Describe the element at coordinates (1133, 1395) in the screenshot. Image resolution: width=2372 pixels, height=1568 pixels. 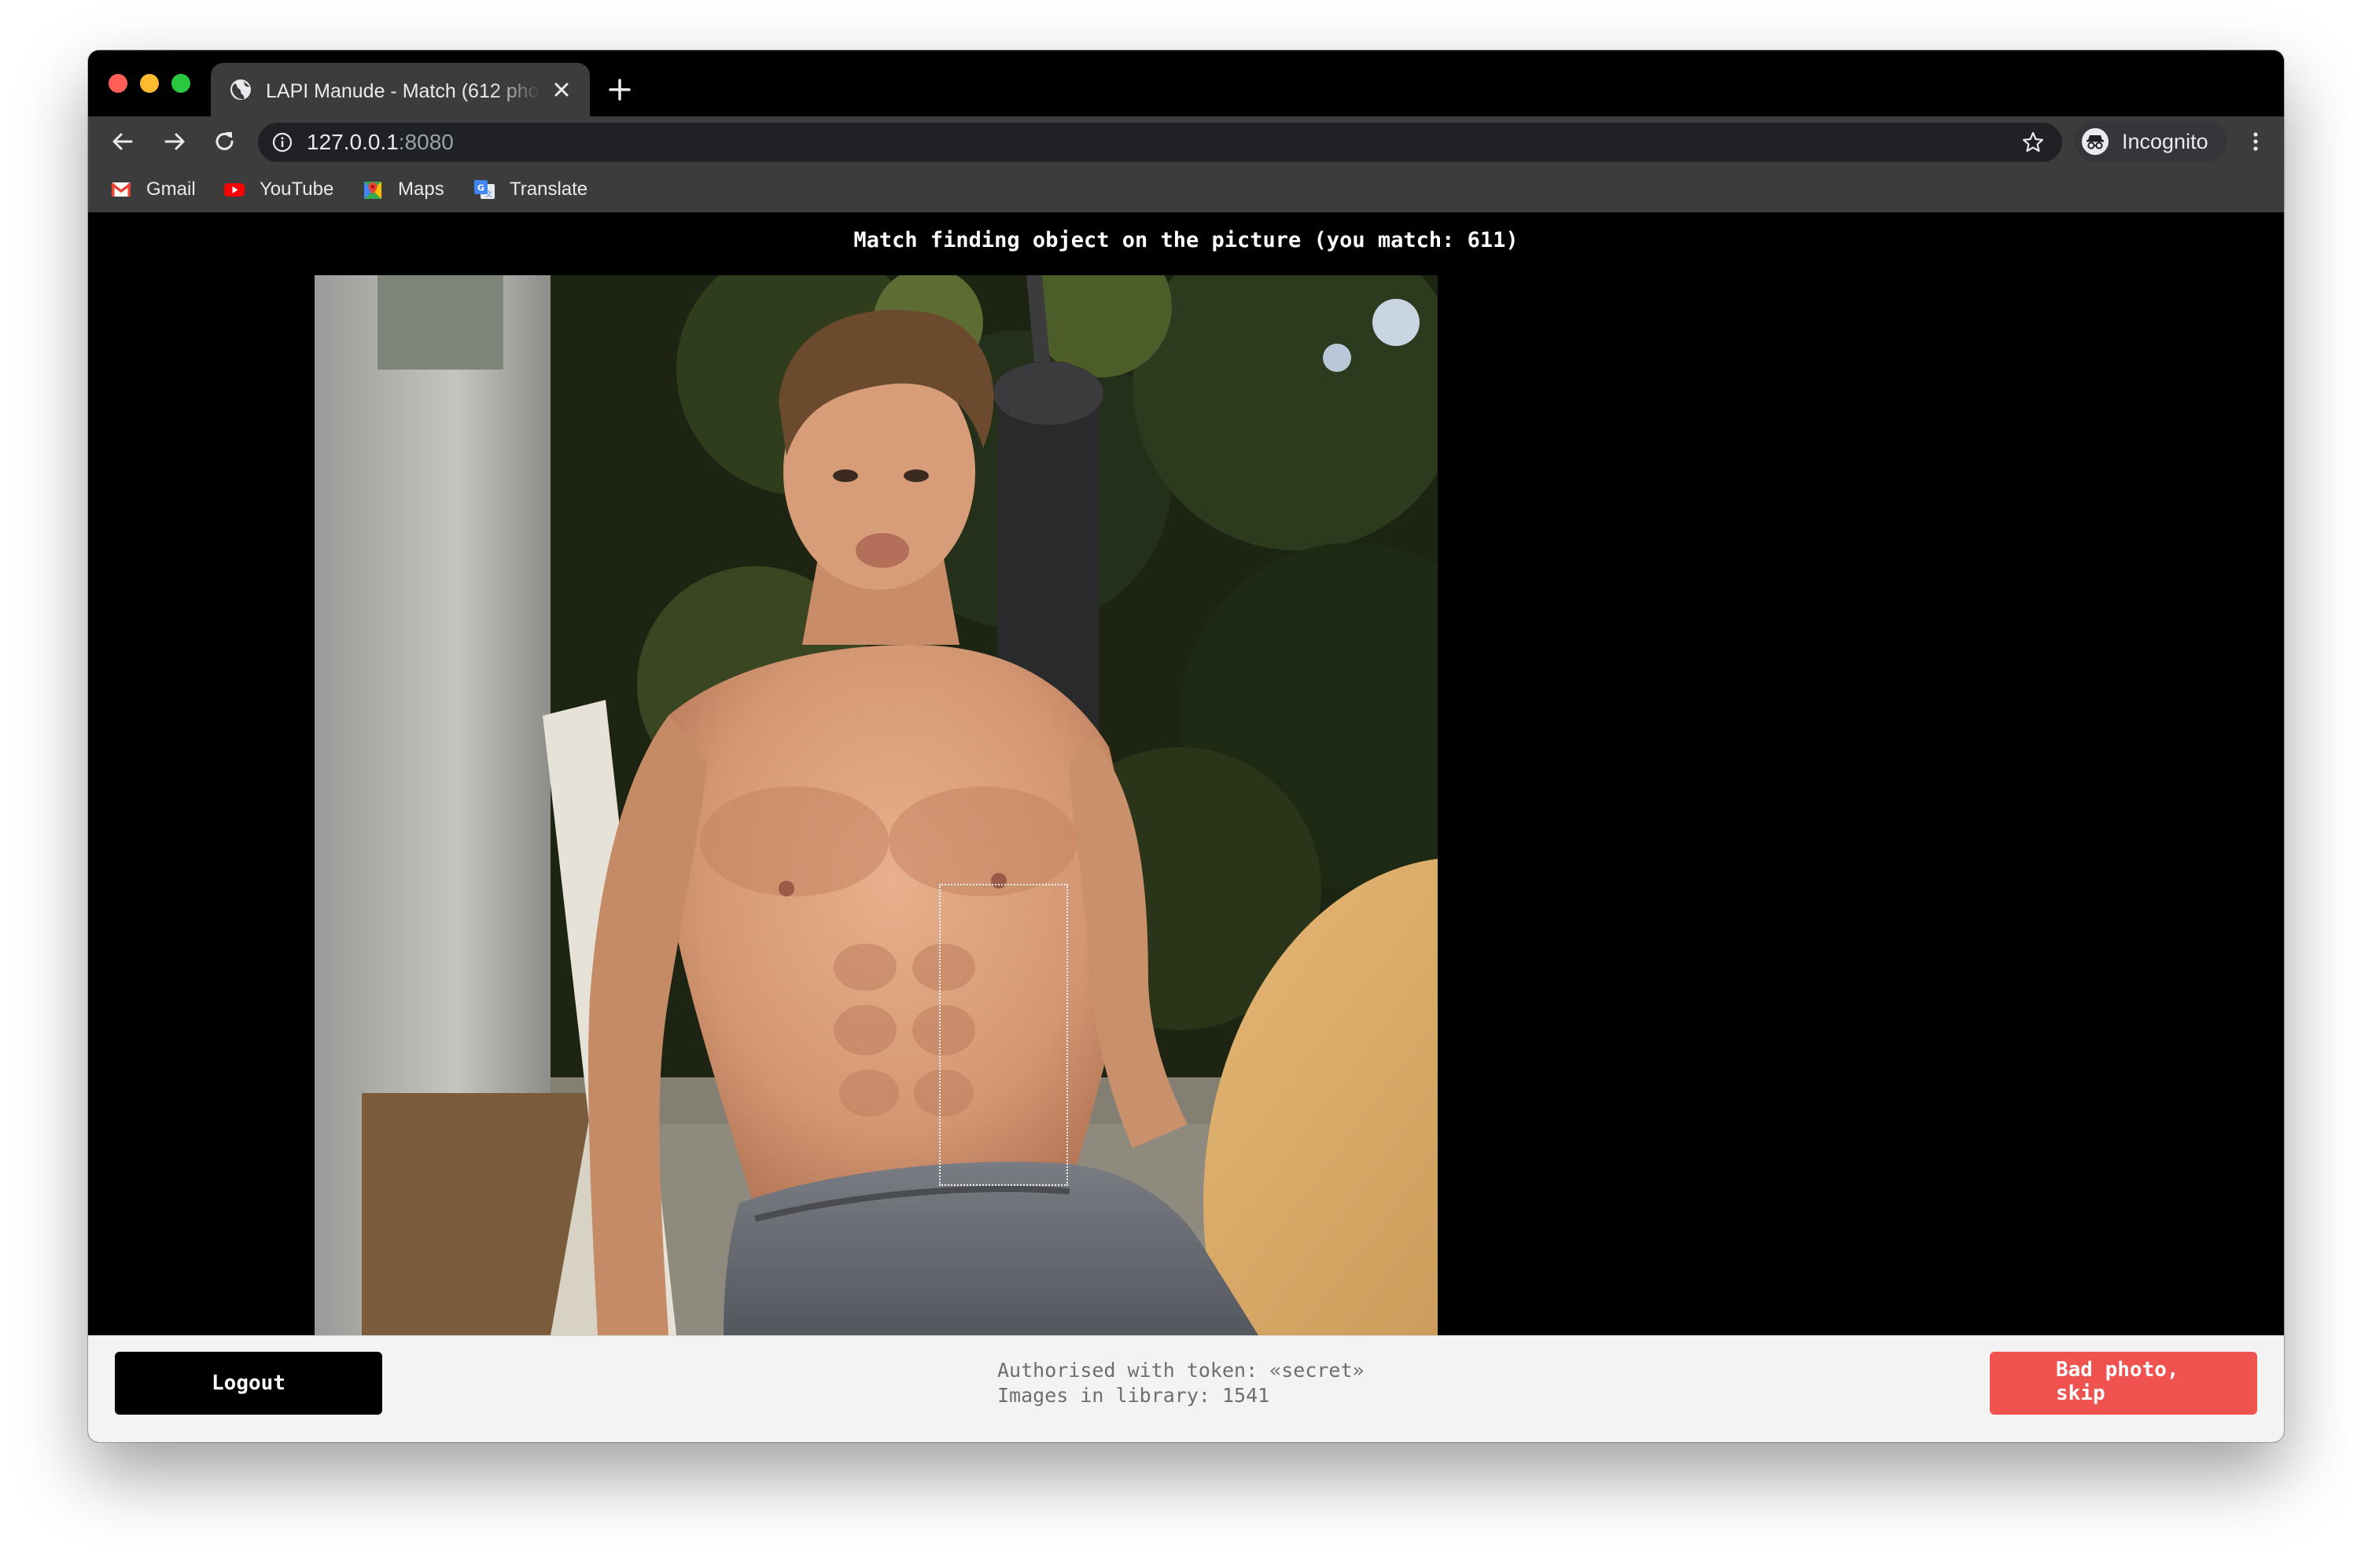
I see `library-count-text: Images in library: 1541` at that location.